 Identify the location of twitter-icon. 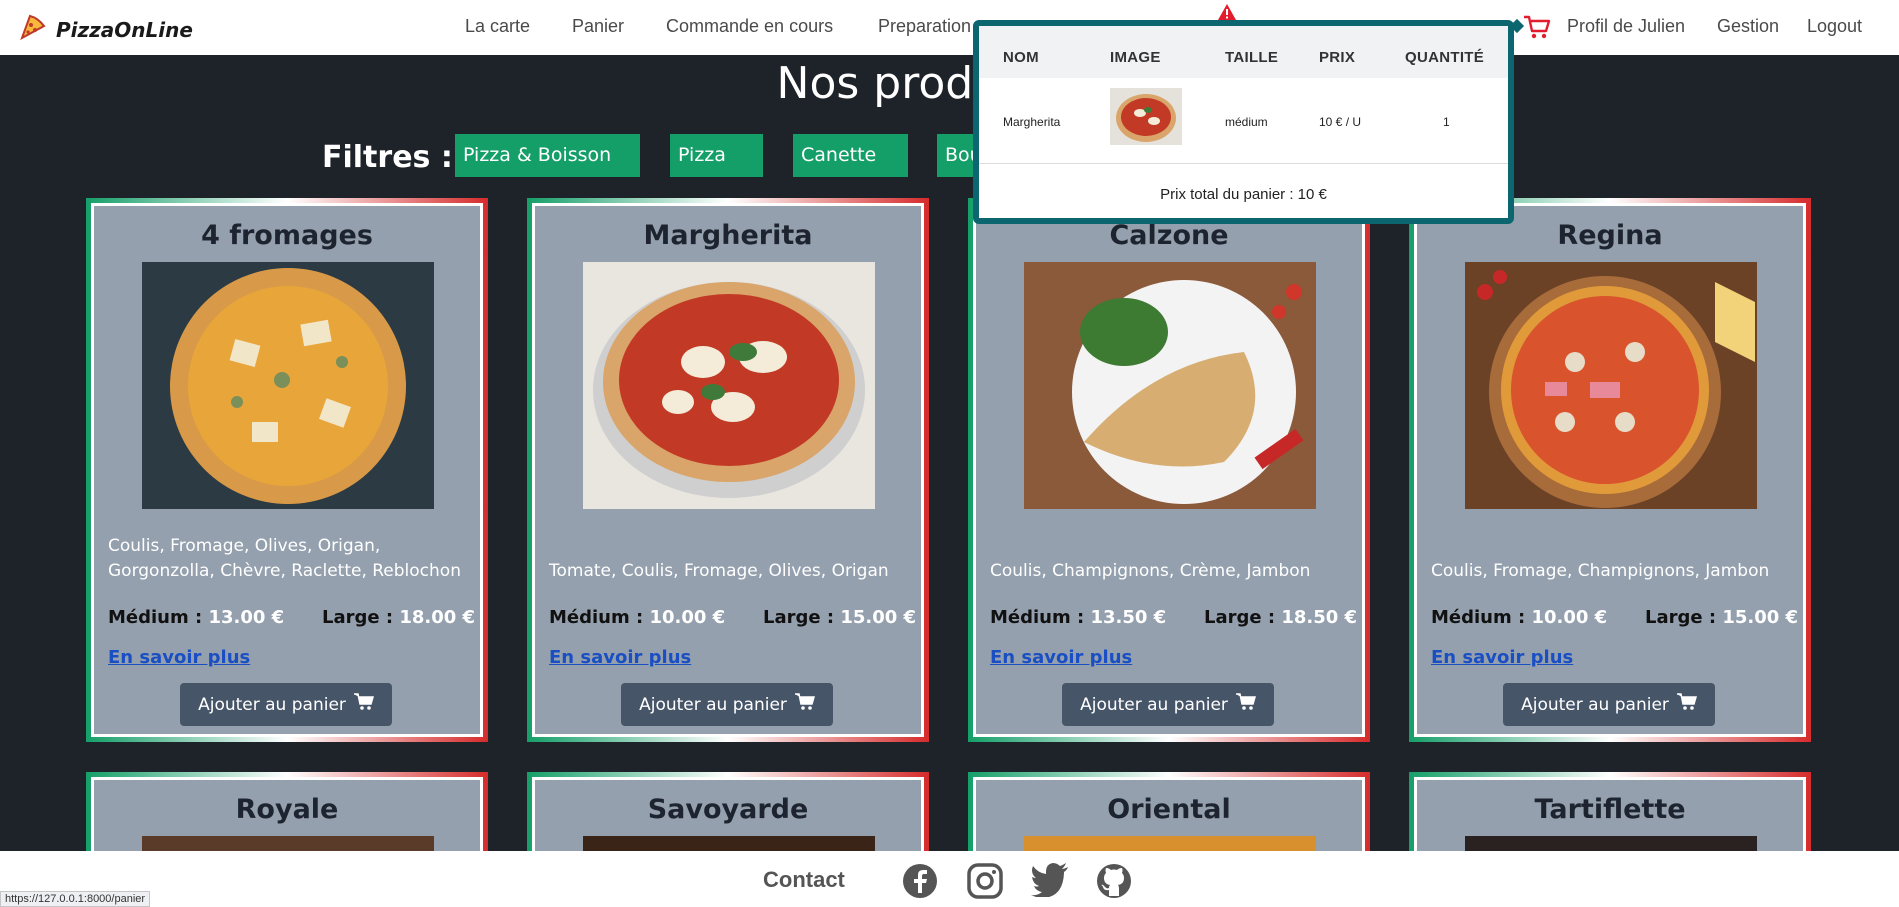
(1050, 882).